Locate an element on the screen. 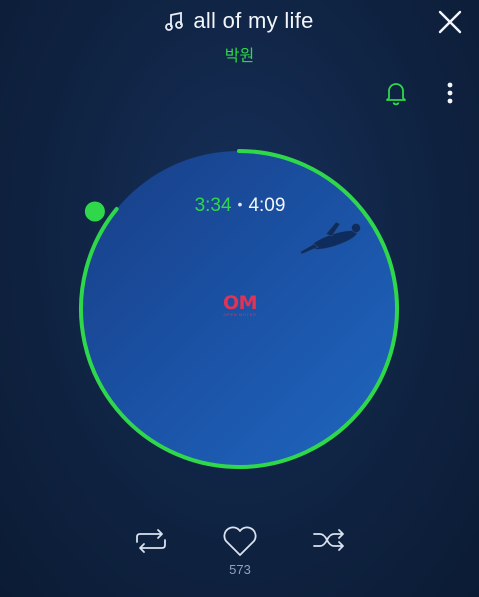 The image size is (479, 597). music-note-icon is located at coordinates (175, 21).